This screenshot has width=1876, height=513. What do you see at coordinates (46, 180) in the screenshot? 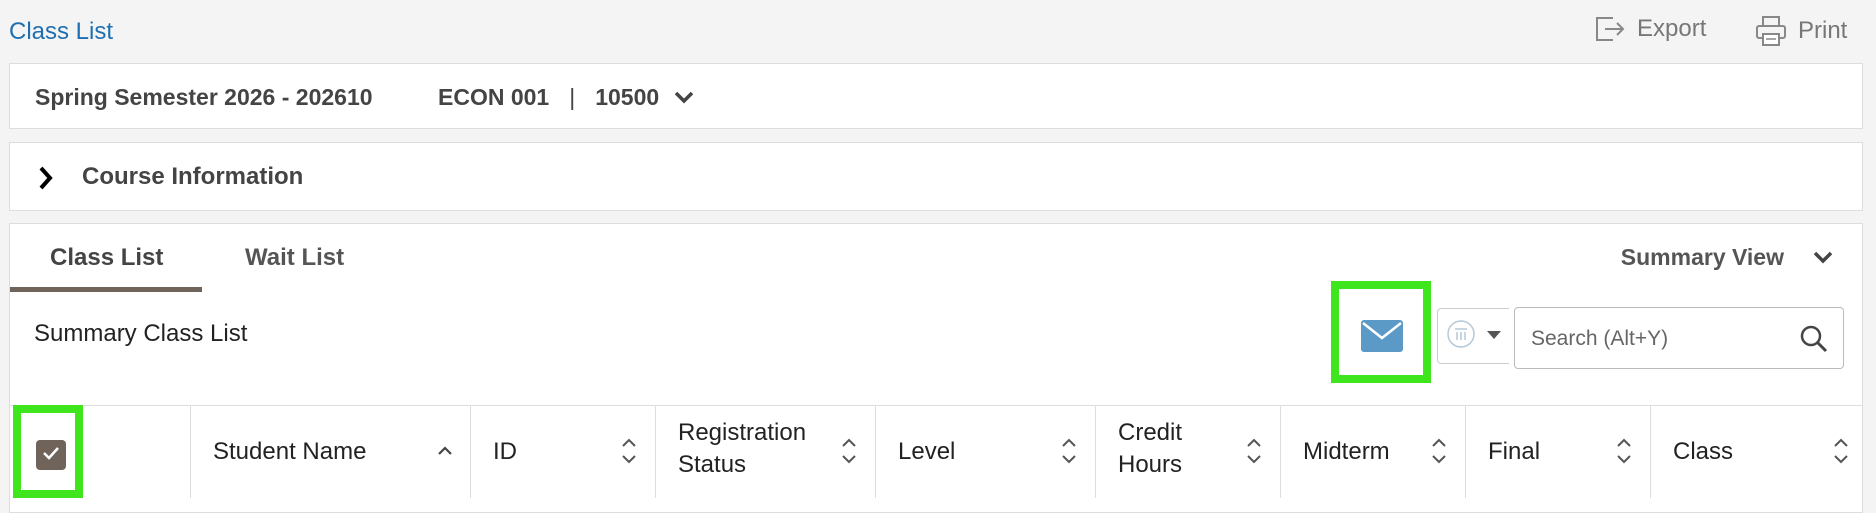
I see `chevron-right-icon` at bounding box center [46, 180].